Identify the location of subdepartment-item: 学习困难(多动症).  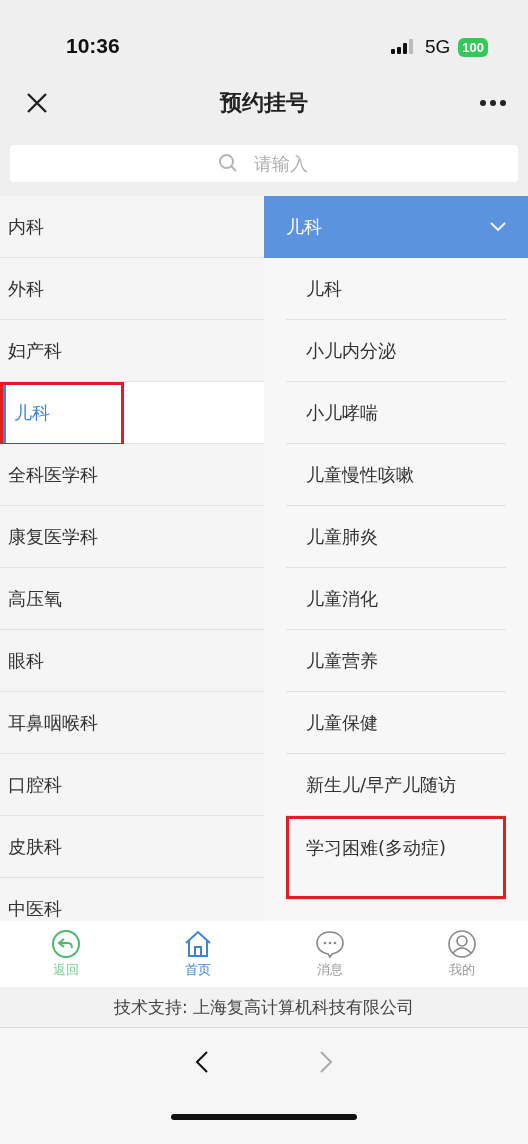
(396, 858).